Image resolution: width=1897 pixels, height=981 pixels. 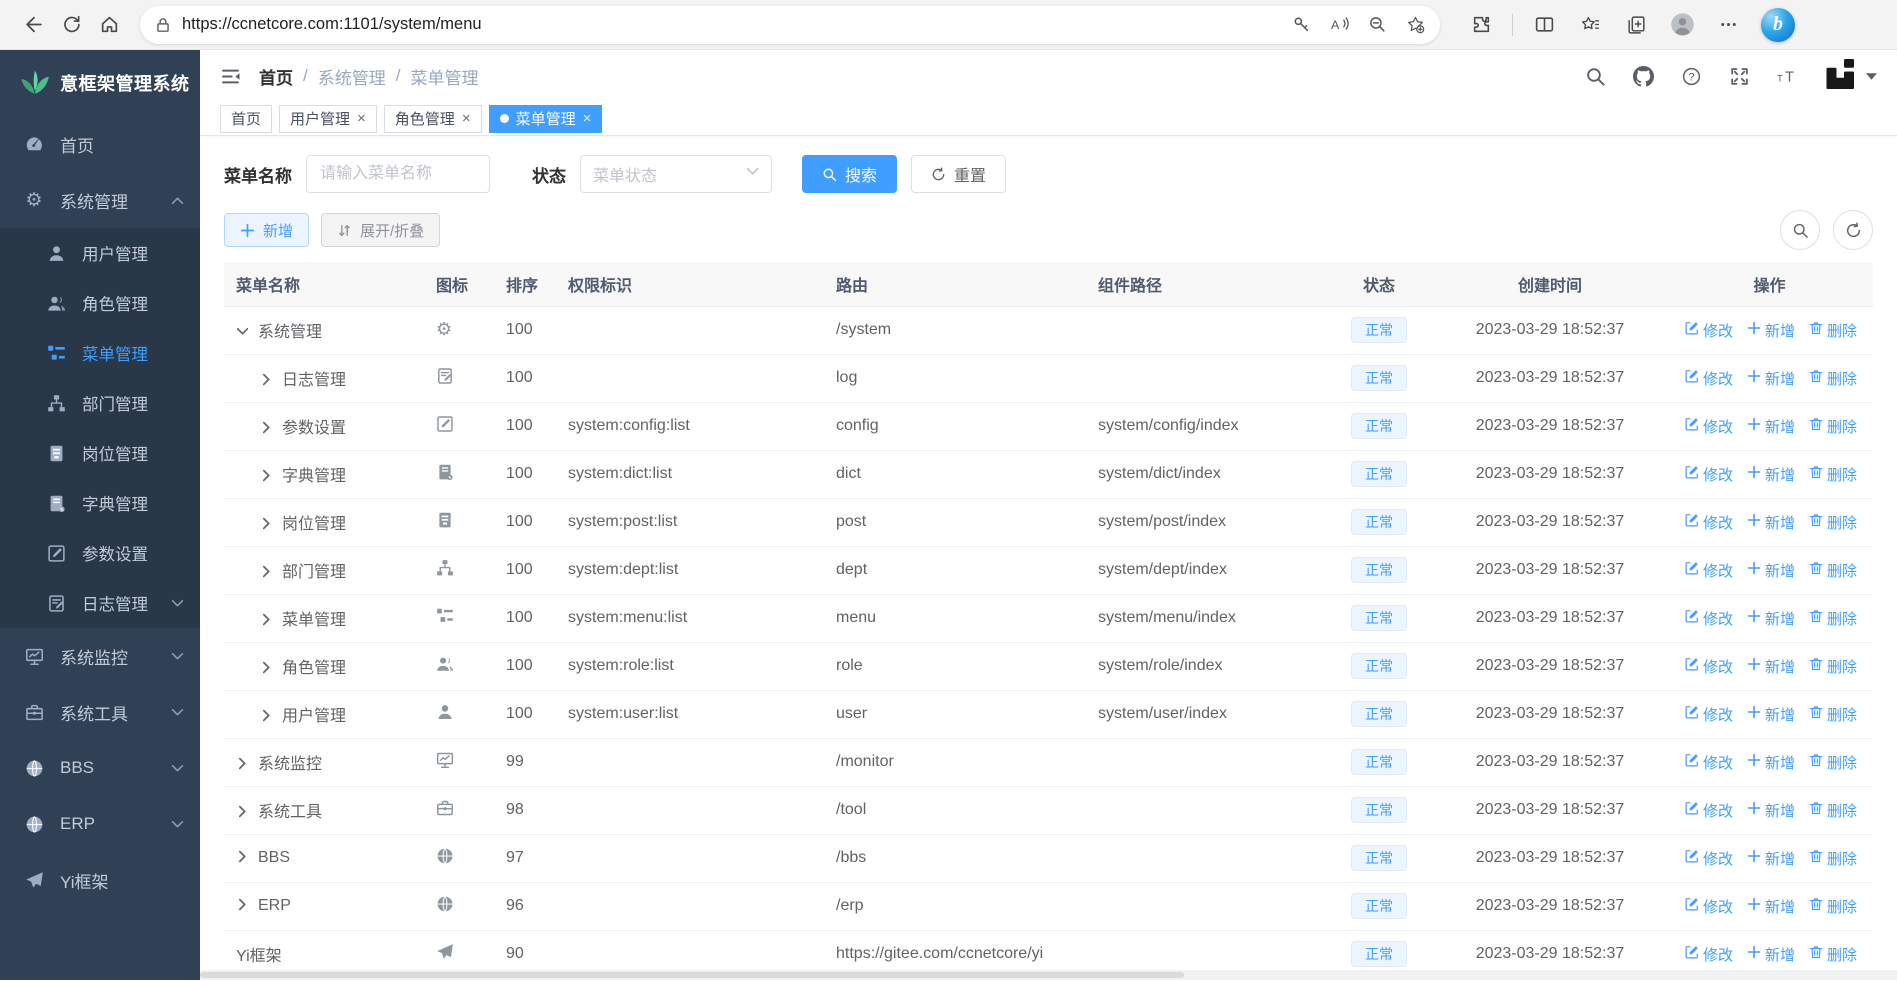 I want to click on sidebar-item-config: 参数设置, so click(x=100, y=553).